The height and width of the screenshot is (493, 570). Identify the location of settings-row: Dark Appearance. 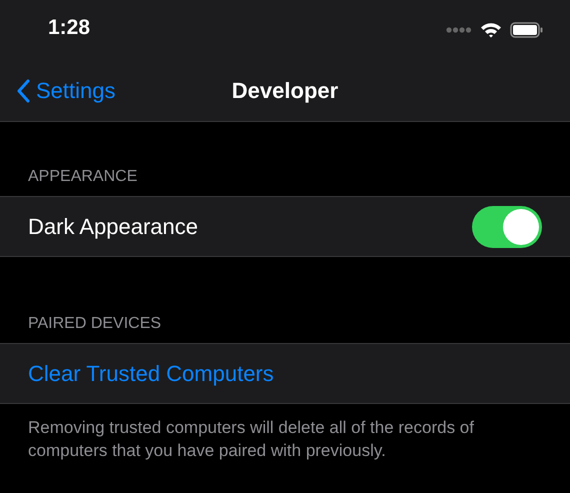
(285, 226).